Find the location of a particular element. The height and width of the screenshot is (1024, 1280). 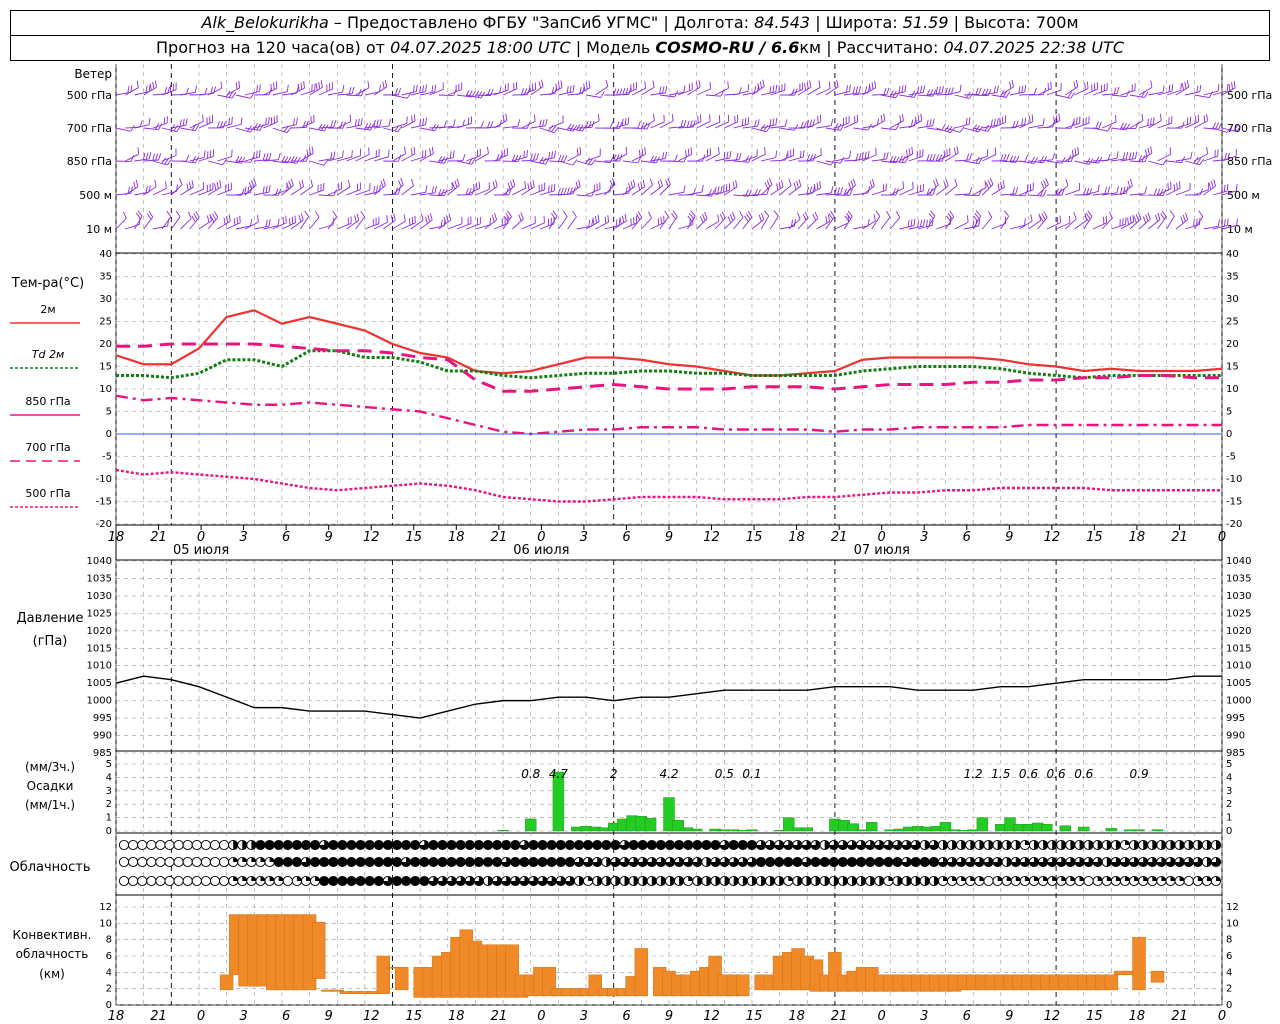

convective-bar is located at coordinates (1139, 963).